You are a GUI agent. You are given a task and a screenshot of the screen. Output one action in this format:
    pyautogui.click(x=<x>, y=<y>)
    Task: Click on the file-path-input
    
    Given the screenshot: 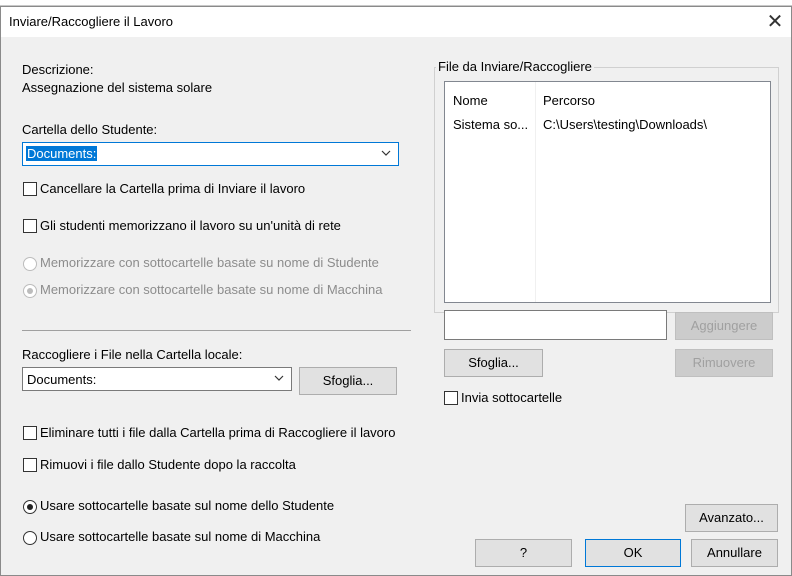 What is the action you would take?
    pyautogui.click(x=555, y=325)
    